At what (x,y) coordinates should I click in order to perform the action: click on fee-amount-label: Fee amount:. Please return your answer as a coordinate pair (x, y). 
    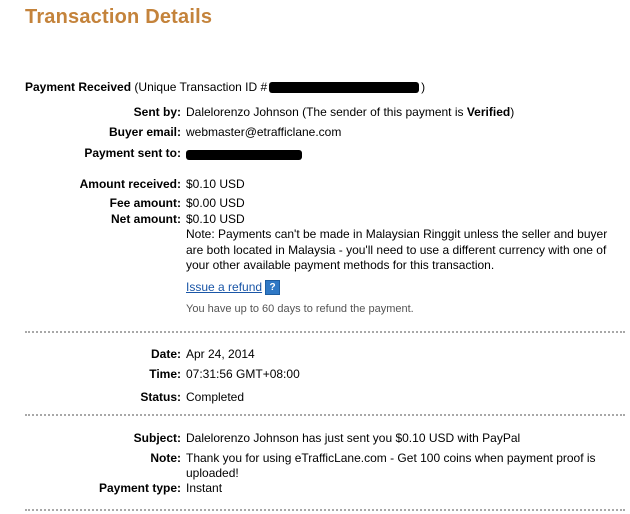
    Looking at the image, I should click on (145, 203).